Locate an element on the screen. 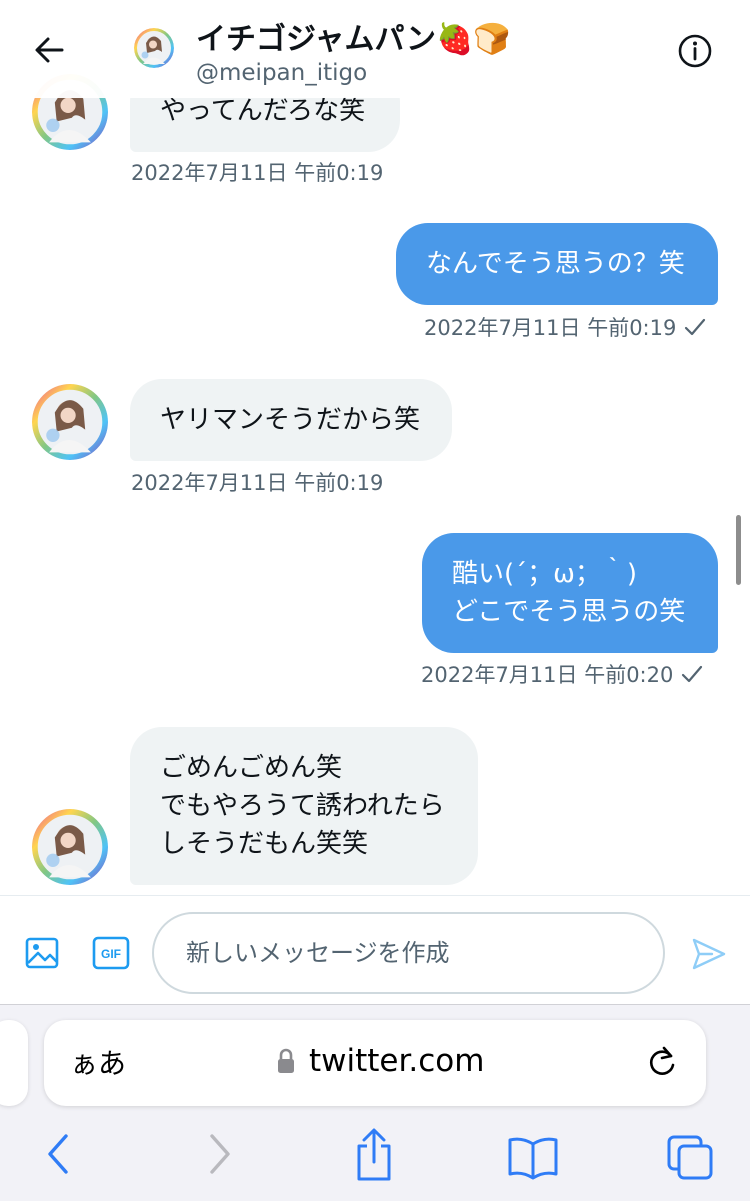 Image resolution: width=750 pixels, height=1201 pixels. conversation-header: イチゴジャムパン🍓🍞 @meipan_itigo is located at coordinates (375, 49).